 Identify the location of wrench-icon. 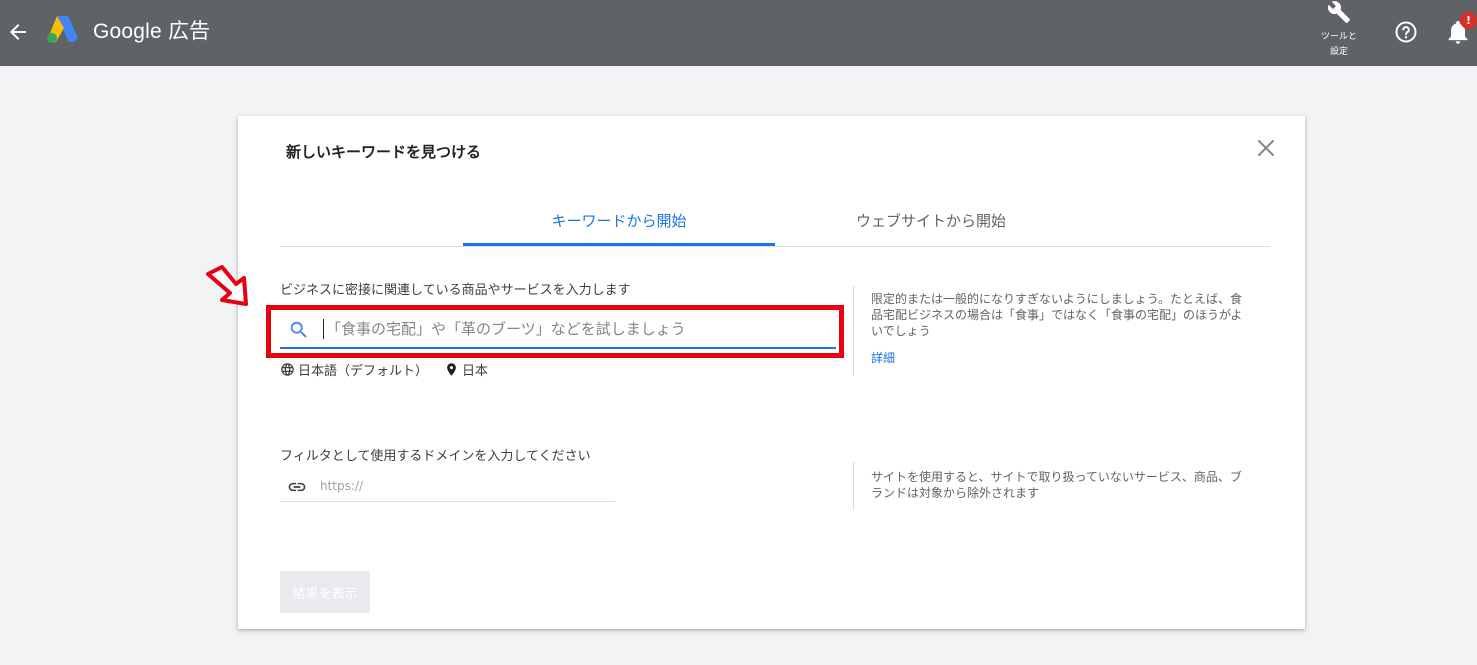
(1338, 12).